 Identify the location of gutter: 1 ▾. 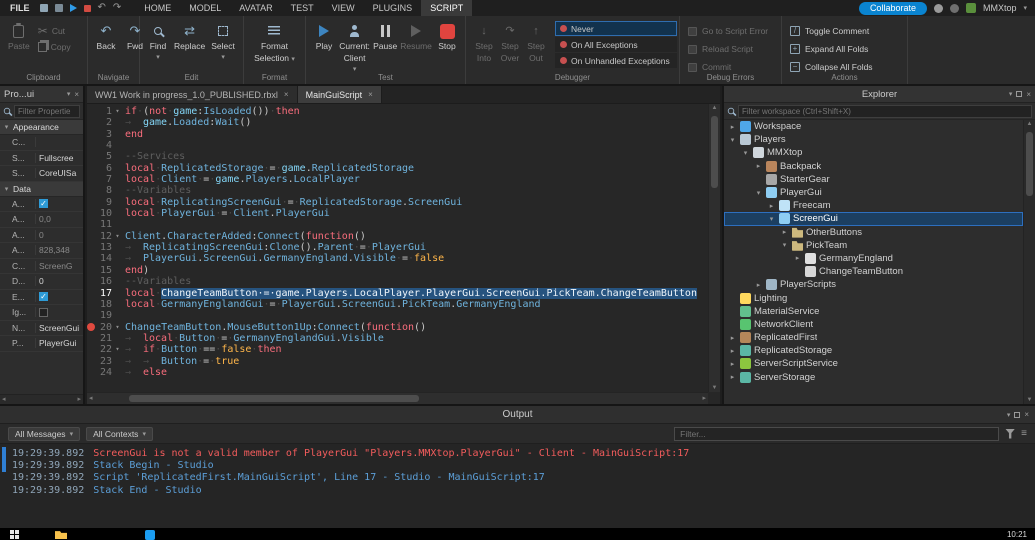
(105, 111).